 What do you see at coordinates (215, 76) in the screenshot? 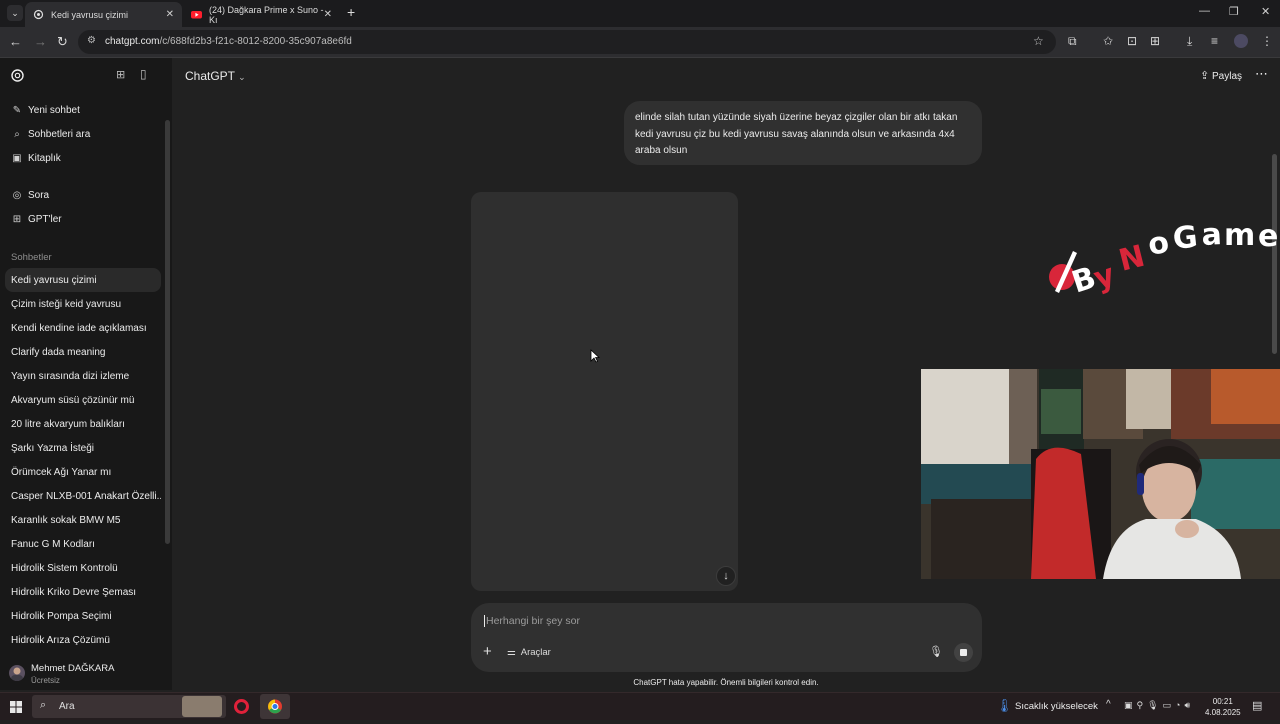
I see `model-selector: ChatGPT ⌄` at bounding box center [215, 76].